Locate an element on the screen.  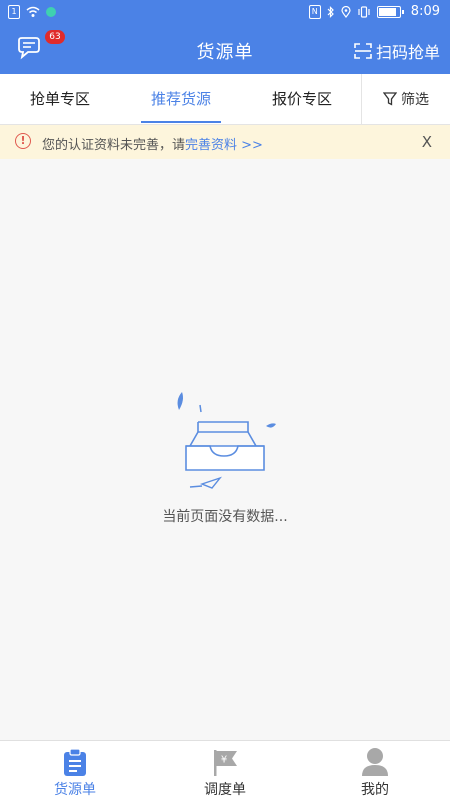
battery-fill is located at coordinates (387, 11).